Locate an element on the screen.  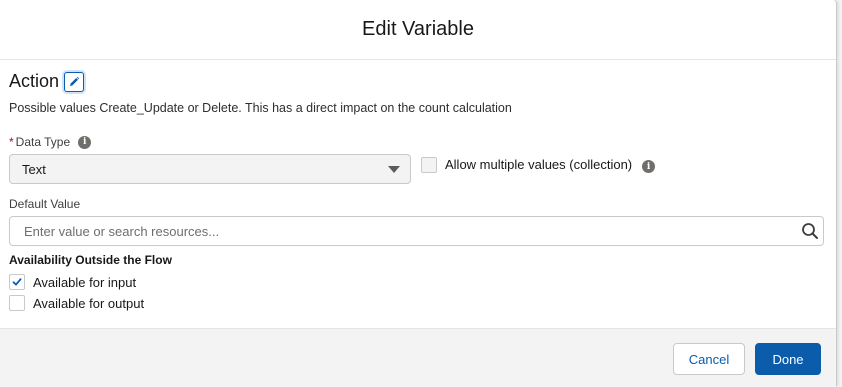
default-value-field is located at coordinates (416, 231).